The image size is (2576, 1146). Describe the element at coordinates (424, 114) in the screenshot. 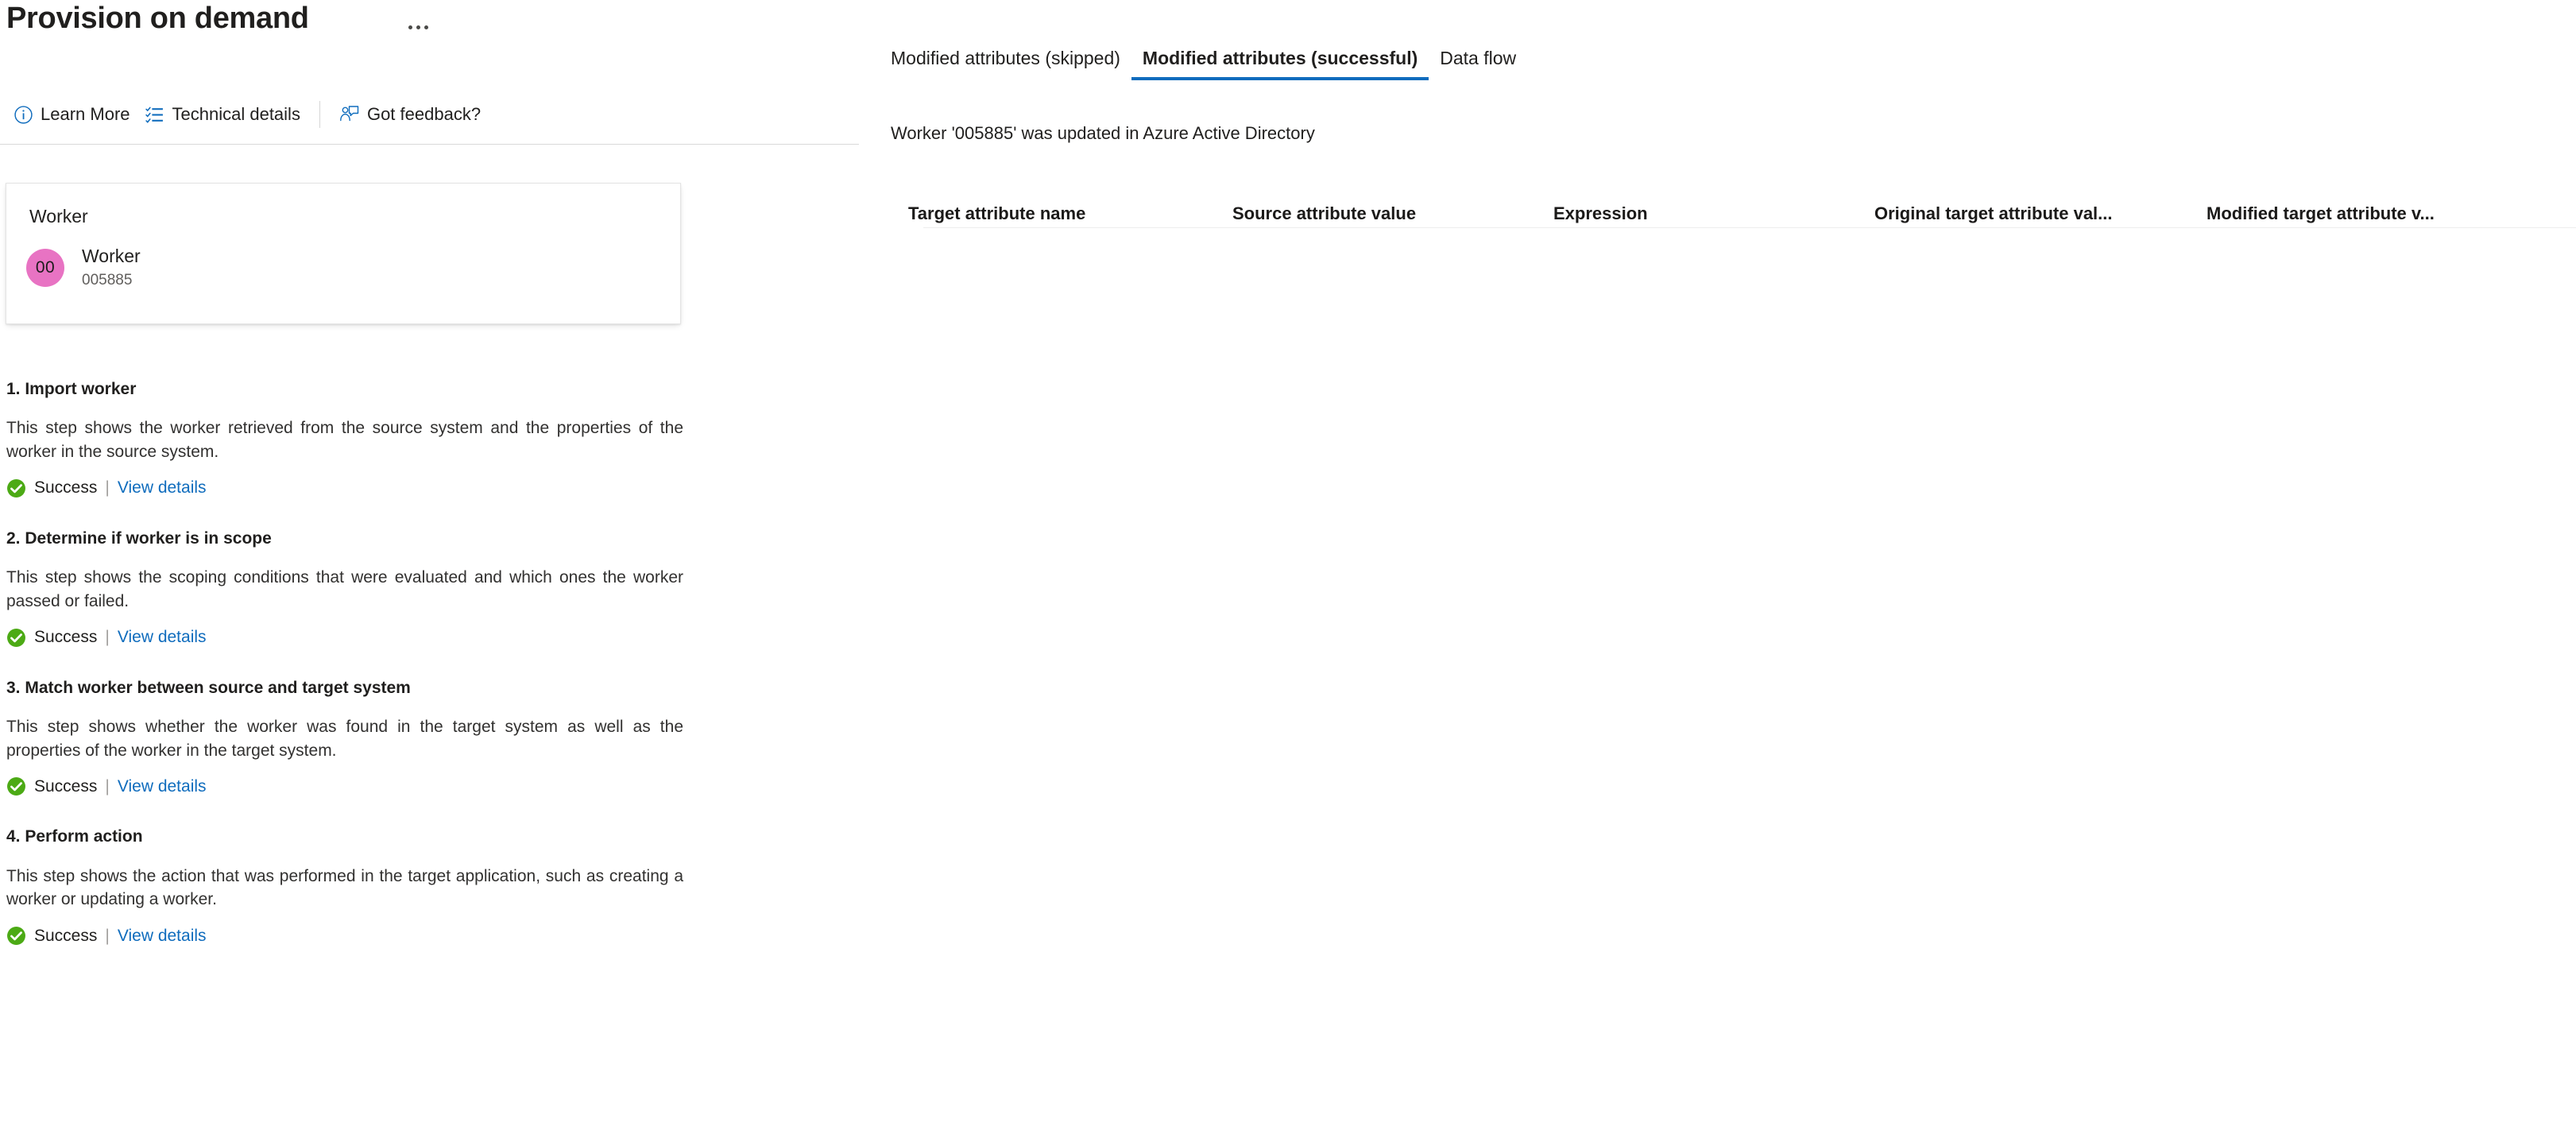

I see `got-feedback-label: Got feedback?` at that location.